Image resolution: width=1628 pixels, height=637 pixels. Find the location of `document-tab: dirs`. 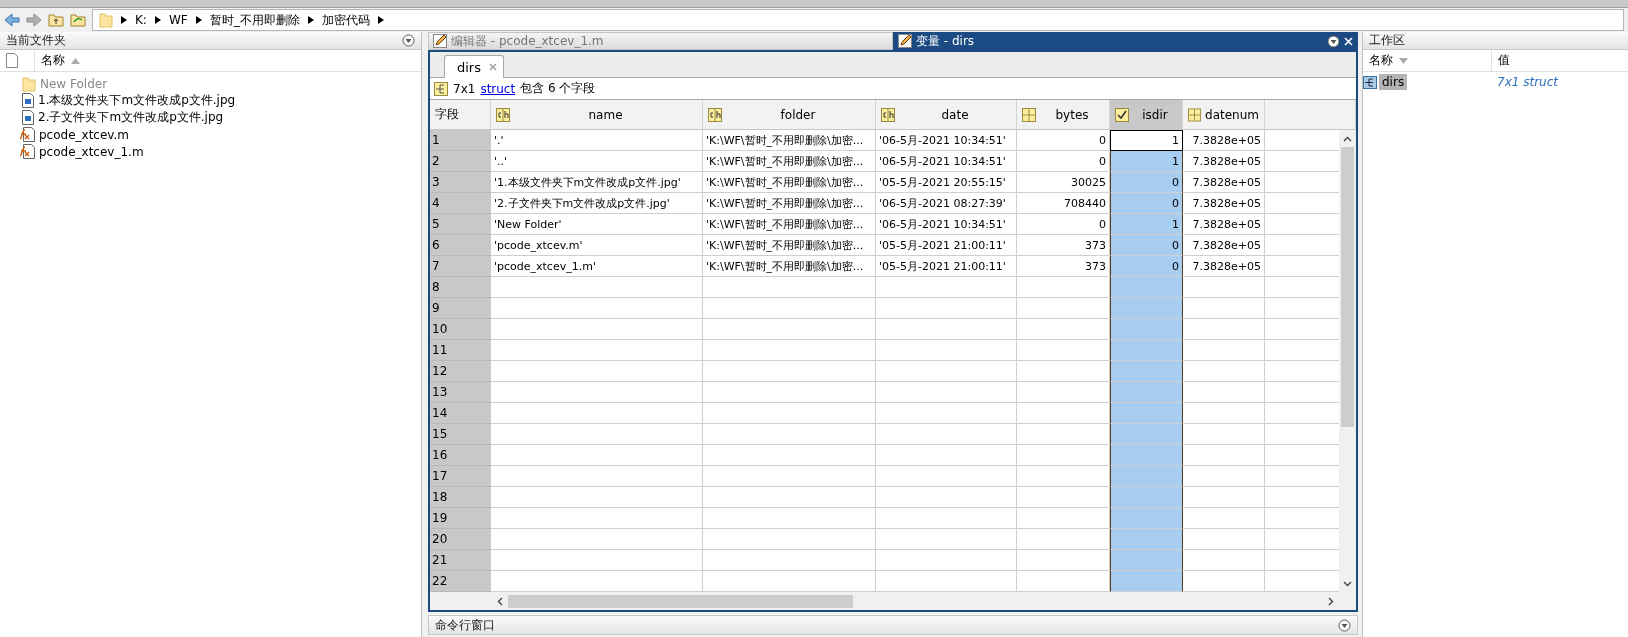

document-tab: dirs is located at coordinates (474, 66).